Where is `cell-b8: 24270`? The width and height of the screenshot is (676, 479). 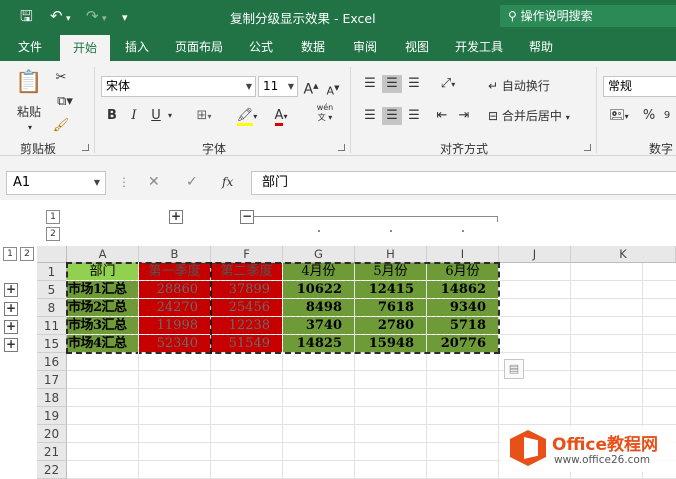 cell-b8: 24270 is located at coordinates (175, 308).